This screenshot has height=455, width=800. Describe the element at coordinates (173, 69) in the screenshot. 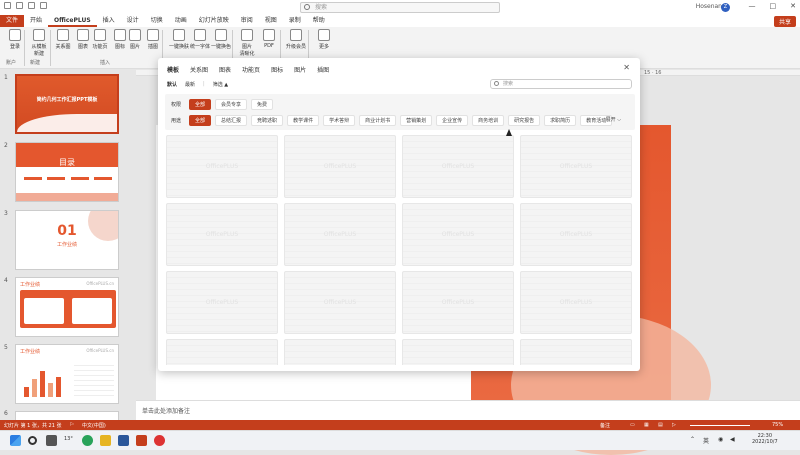

I see `dialog-tab: 模板` at that location.